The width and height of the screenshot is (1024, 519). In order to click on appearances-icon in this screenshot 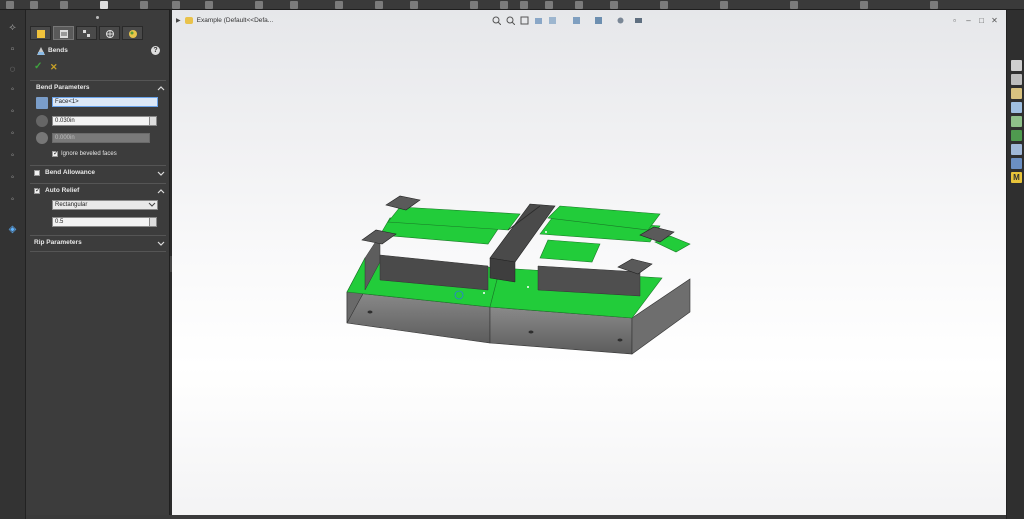, I will do `click(1016, 135)`.